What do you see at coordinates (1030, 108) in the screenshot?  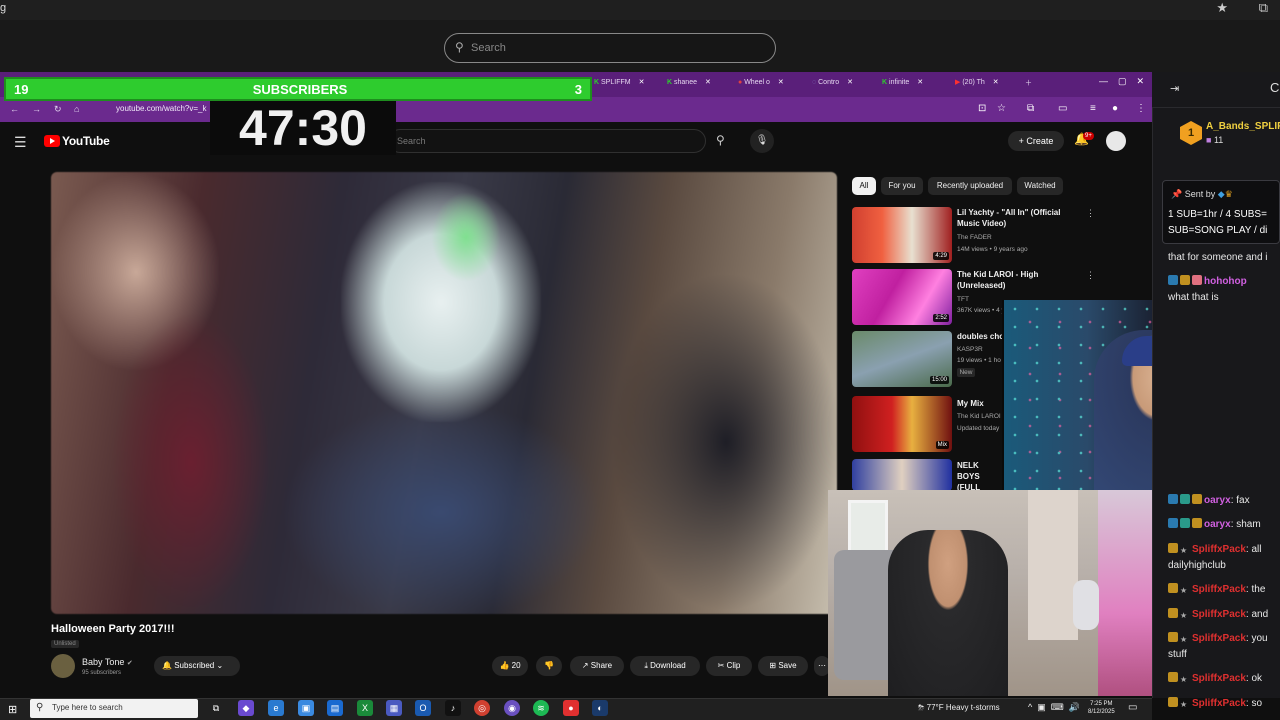 I see `extension-icon: ⧉` at bounding box center [1030, 108].